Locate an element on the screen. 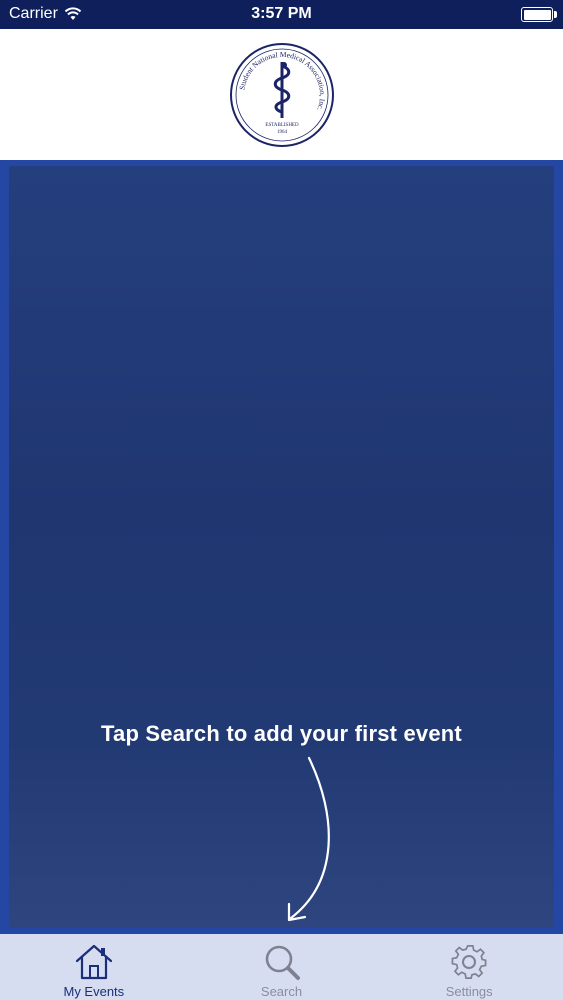  home-icon is located at coordinates (93, 962).